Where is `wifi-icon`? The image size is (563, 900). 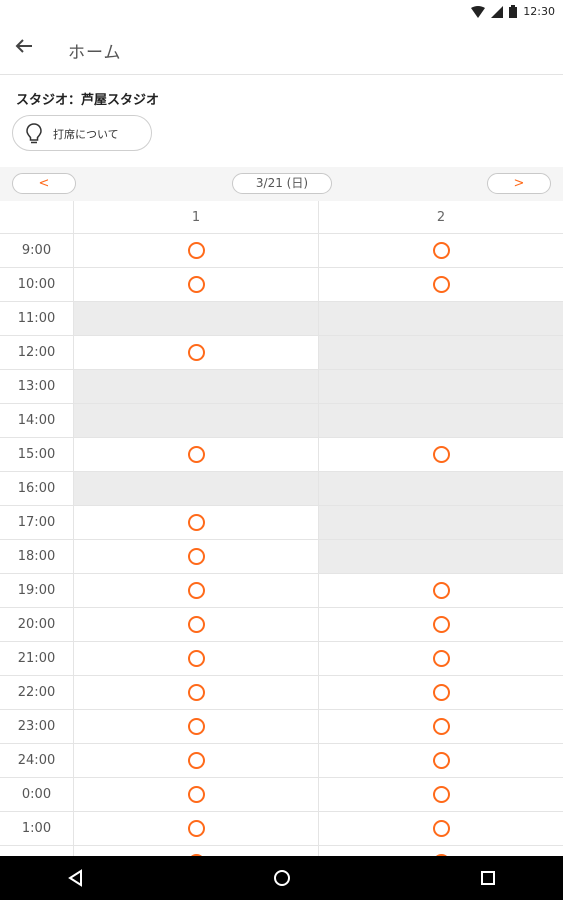 wifi-icon is located at coordinates (478, 11).